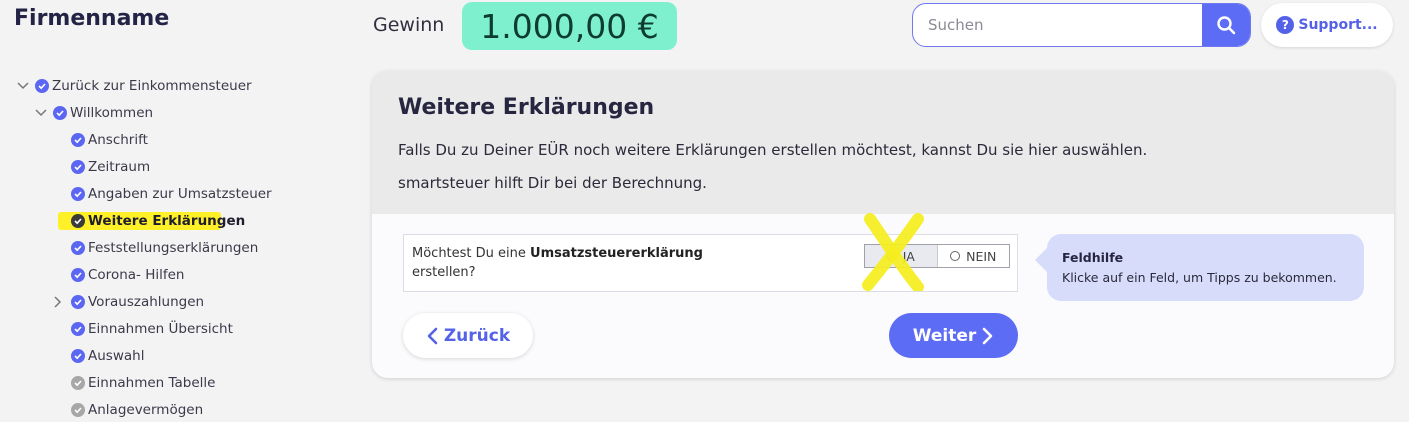 The image size is (1409, 422). I want to click on sidebar-item-zeitraum: Zeitraum, so click(180, 166).